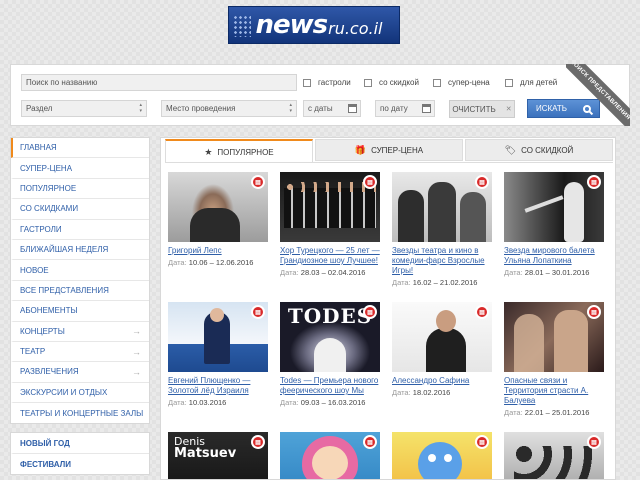 This screenshot has width=640, height=480. What do you see at coordinates (80, 352) in the screenshot?
I see `sidebar-item-theatre: ТЕАТР →` at bounding box center [80, 352].